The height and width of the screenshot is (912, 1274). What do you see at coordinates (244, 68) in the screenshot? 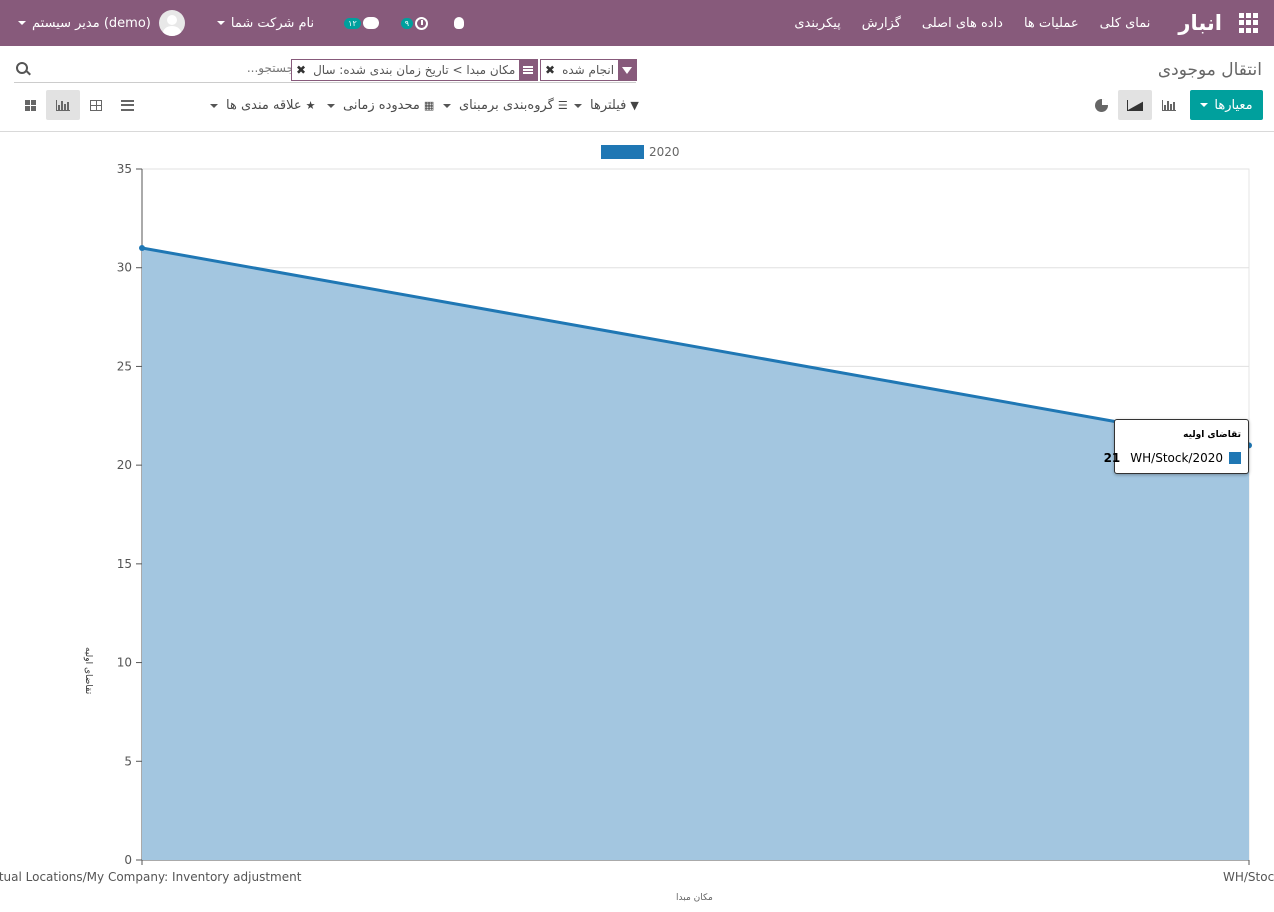
I see `search-input` at bounding box center [244, 68].